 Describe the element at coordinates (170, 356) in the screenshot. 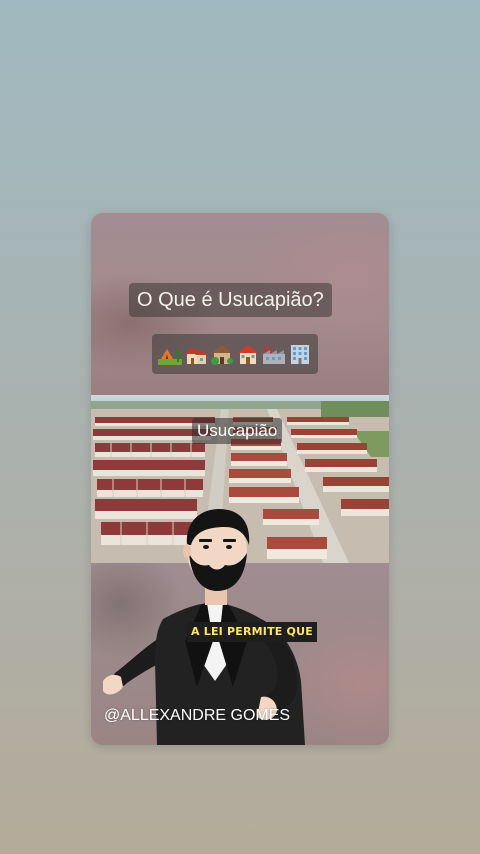

I see `camping-icon` at that location.